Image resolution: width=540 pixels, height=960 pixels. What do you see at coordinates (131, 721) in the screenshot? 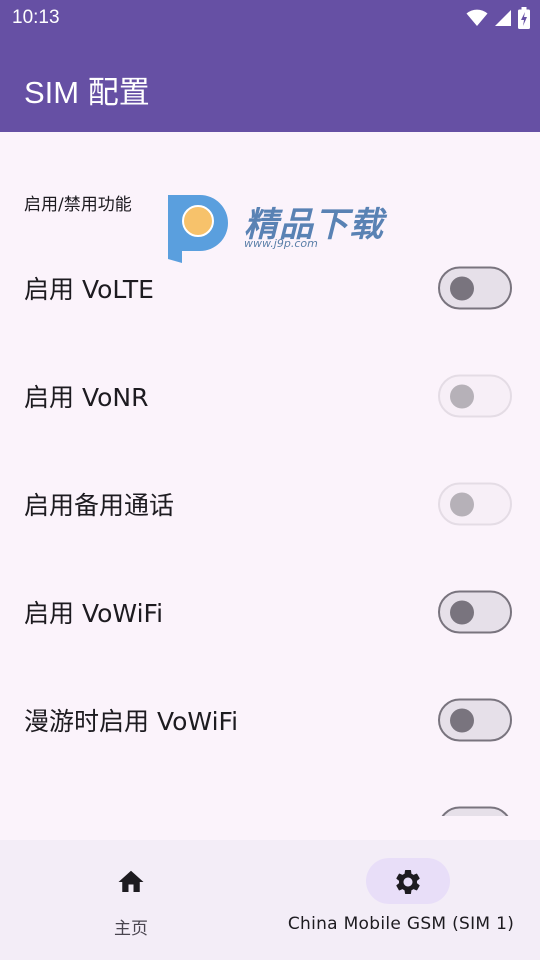
I see `pref-vowifi-roaming-label: 漫游时启用 VoWiFi` at bounding box center [131, 721].